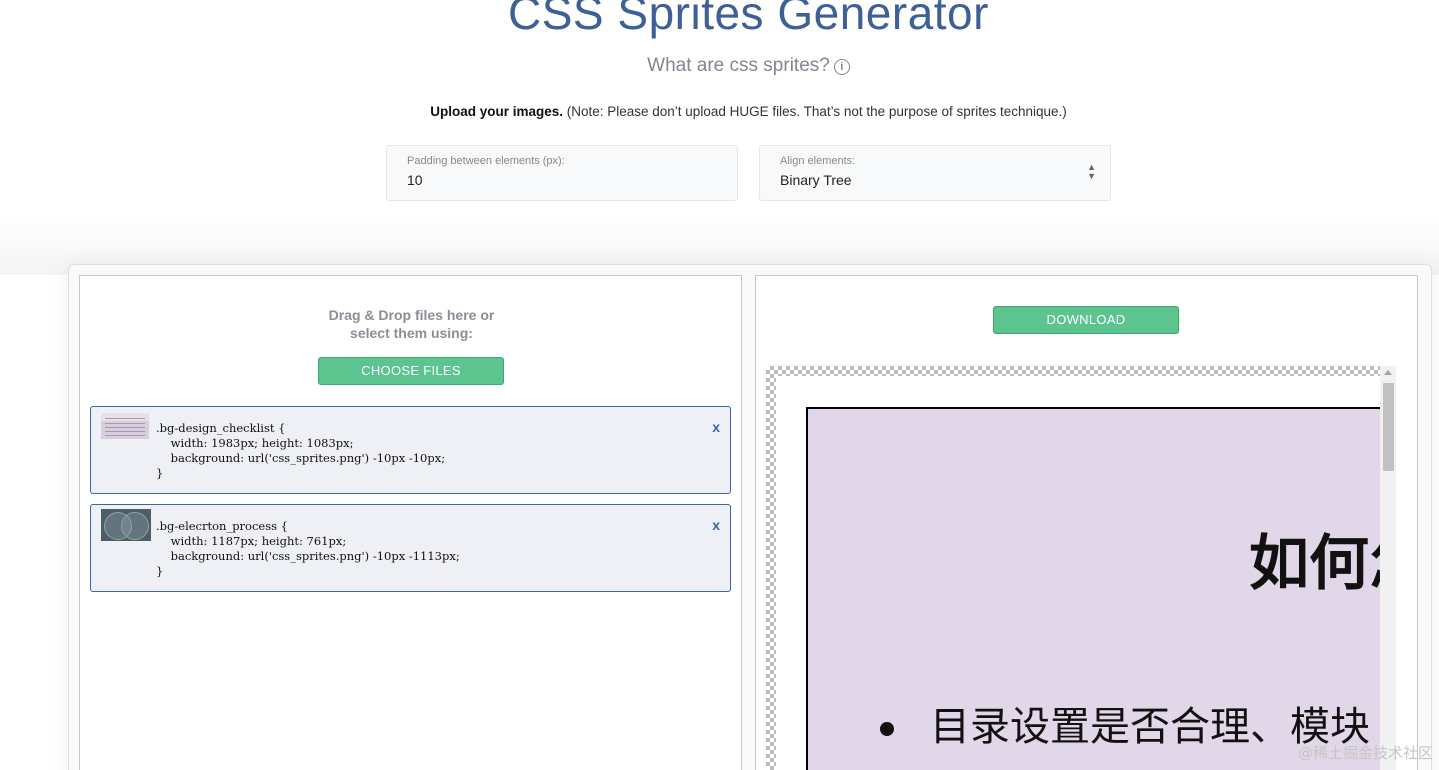 This screenshot has height=770, width=1439. What do you see at coordinates (887, 729) in the screenshot?
I see `bullet-icon` at bounding box center [887, 729].